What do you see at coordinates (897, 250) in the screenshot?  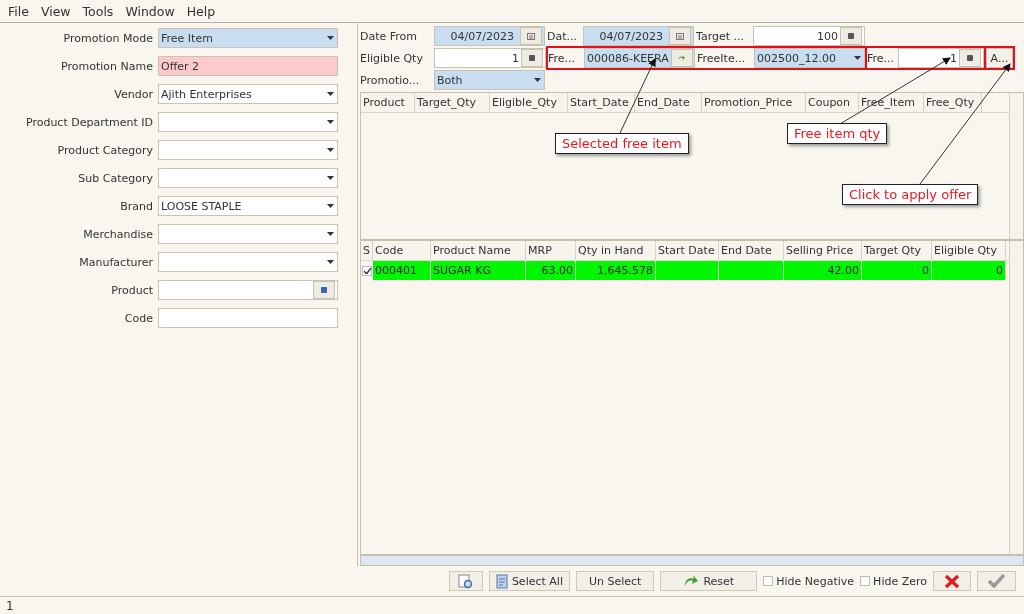 I see `column-header: Target Qty` at bounding box center [897, 250].